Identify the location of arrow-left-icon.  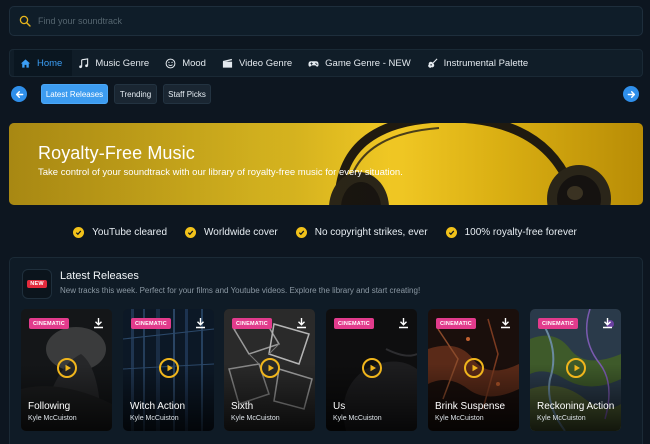
(19, 94).